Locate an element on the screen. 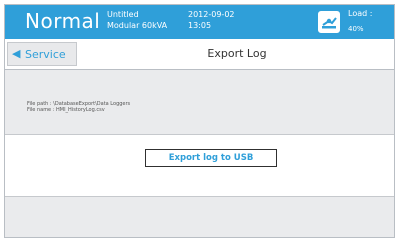  load-meter-icon is located at coordinates (329, 22).